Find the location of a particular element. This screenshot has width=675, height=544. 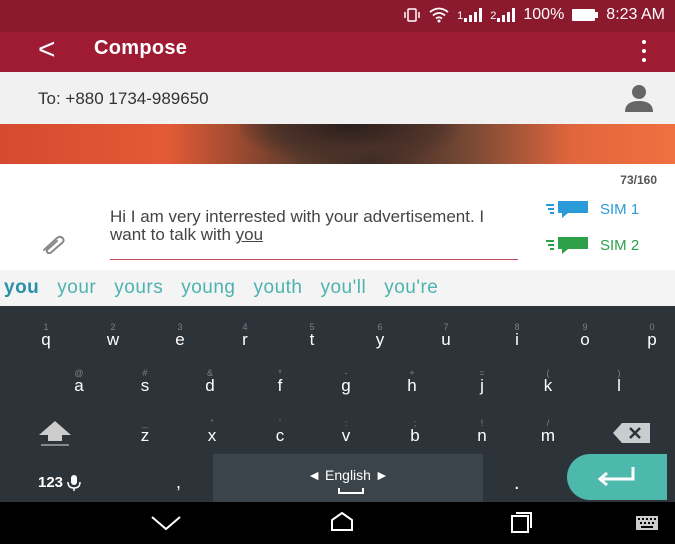

paperclip-icon is located at coordinates (53, 244).